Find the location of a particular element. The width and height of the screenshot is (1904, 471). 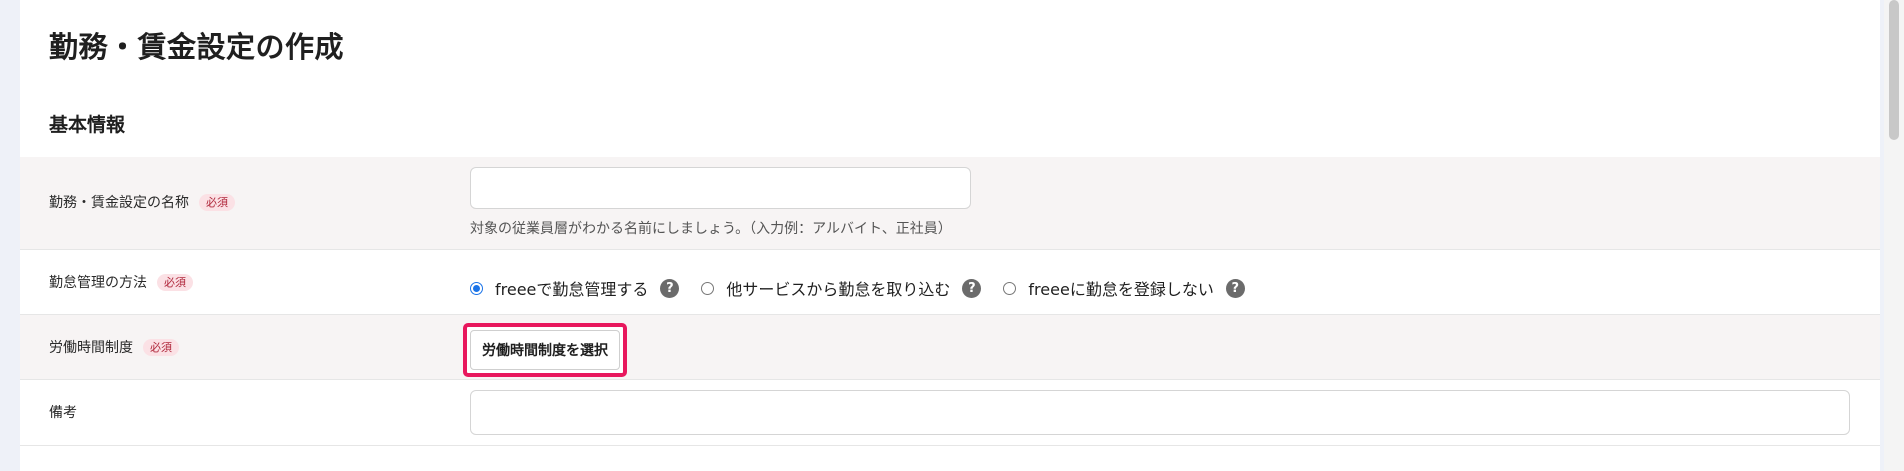

page-title: 勤務・賃金設定の作成 is located at coordinates (197, 47).